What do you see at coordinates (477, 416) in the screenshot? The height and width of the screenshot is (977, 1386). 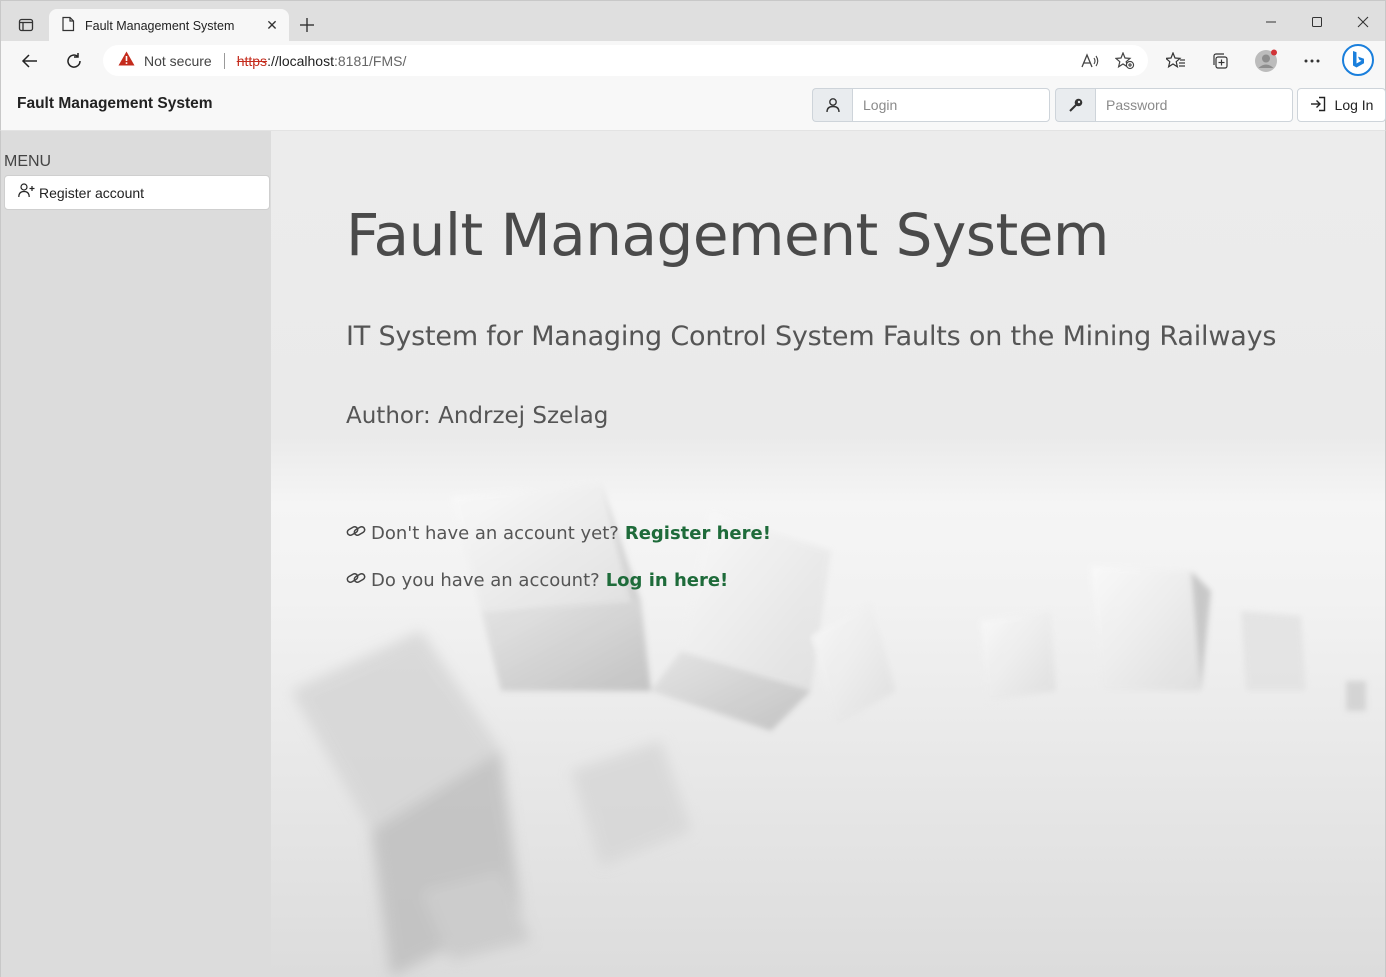 I see `author-line: Author: Andrzej Szelag` at bounding box center [477, 416].